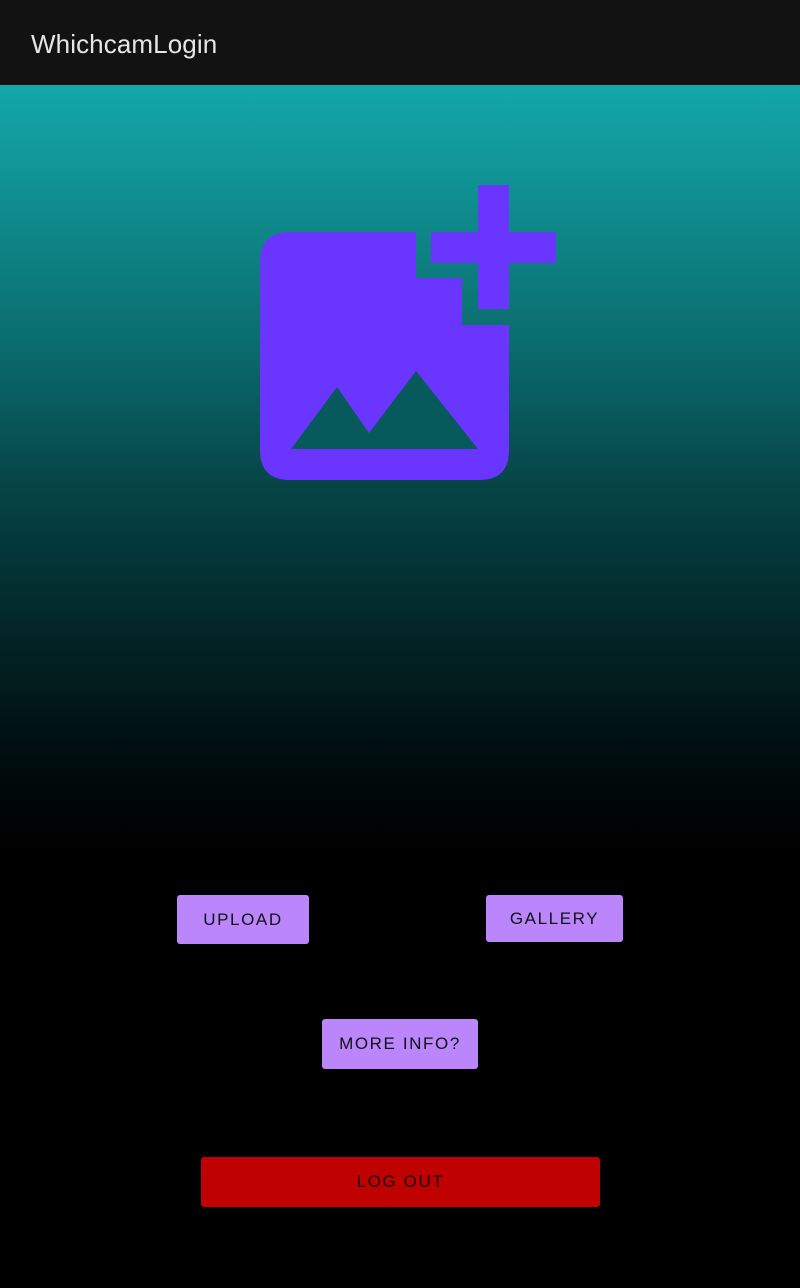 This screenshot has height=1288, width=800. What do you see at coordinates (554, 918) in the screenshot?
I see `gallery-button: GALLERY` at bounding box center [554, 918].